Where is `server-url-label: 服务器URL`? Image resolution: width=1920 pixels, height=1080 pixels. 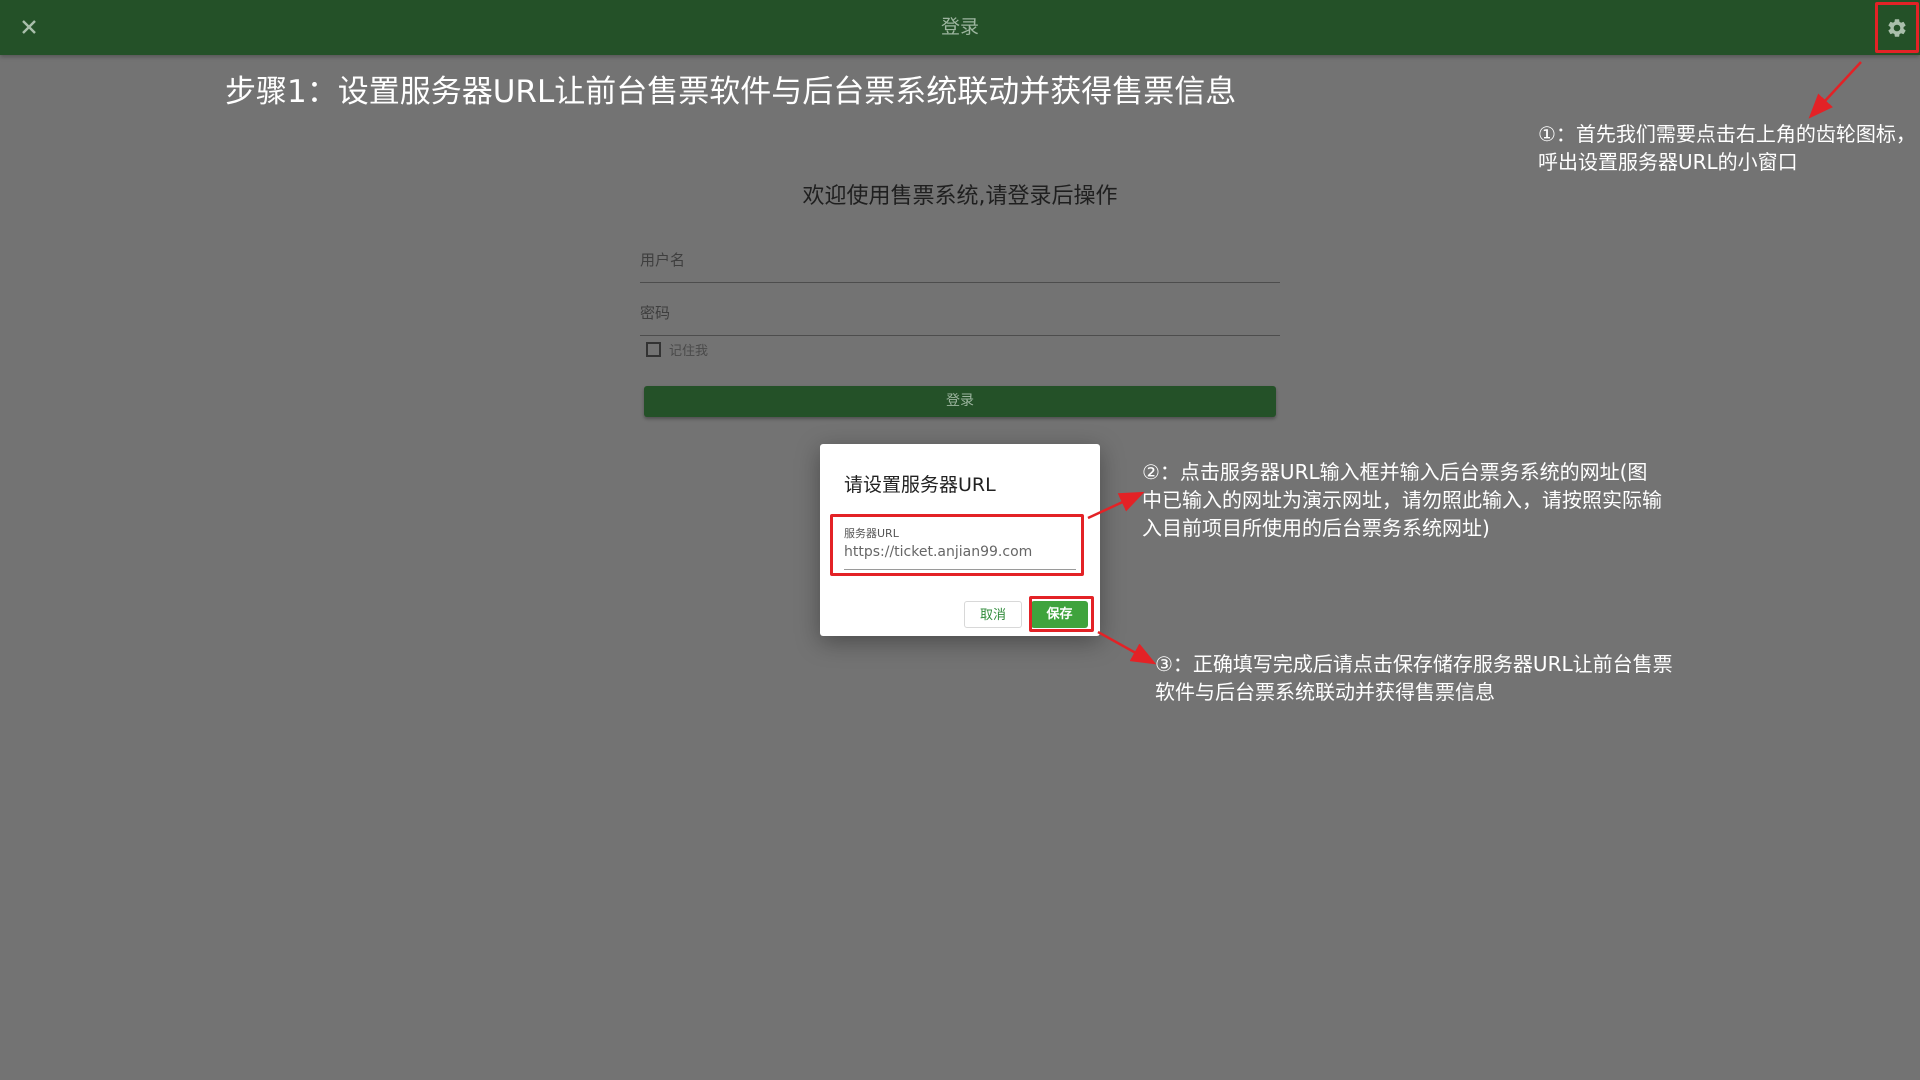
server-url-label: 服务器URL is located at coordinates (871, 533).